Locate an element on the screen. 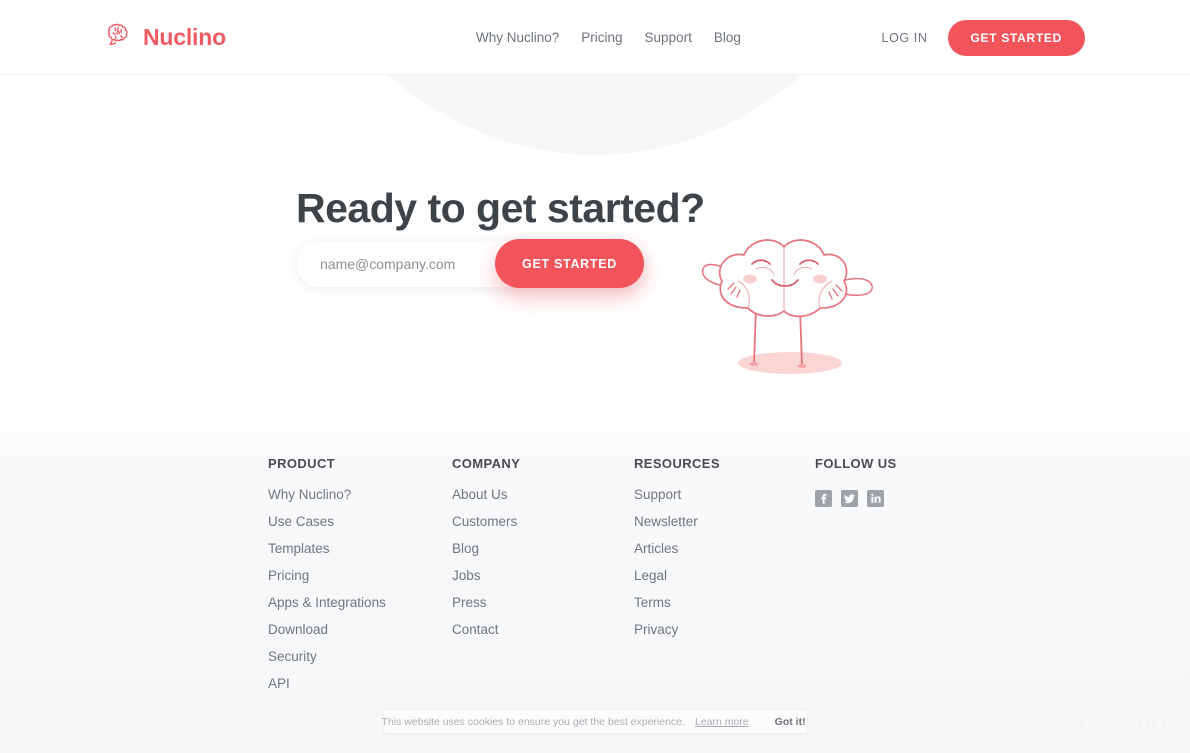  footer-link-contact: Contact is located at coordinates (543, 629).